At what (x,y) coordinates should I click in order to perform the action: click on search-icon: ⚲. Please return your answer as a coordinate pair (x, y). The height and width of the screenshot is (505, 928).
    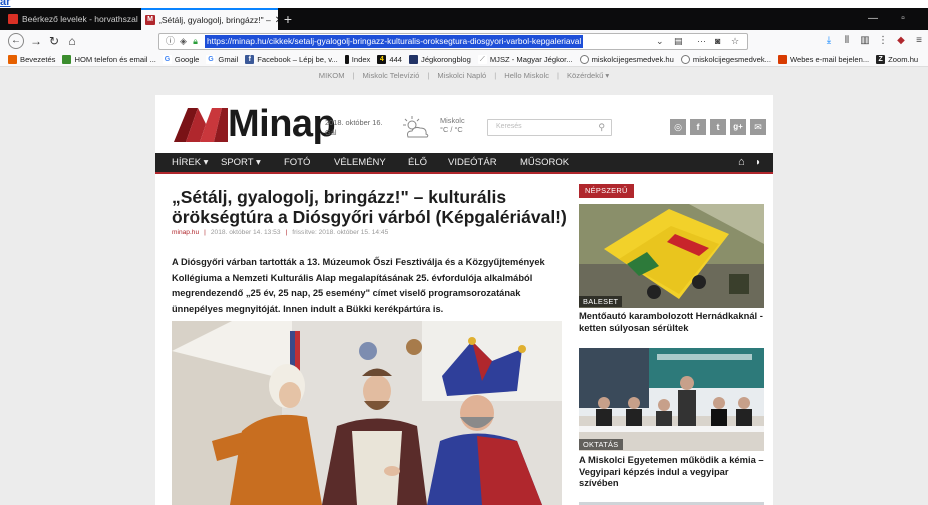
    Looking at the image, I should click on (601, 127).